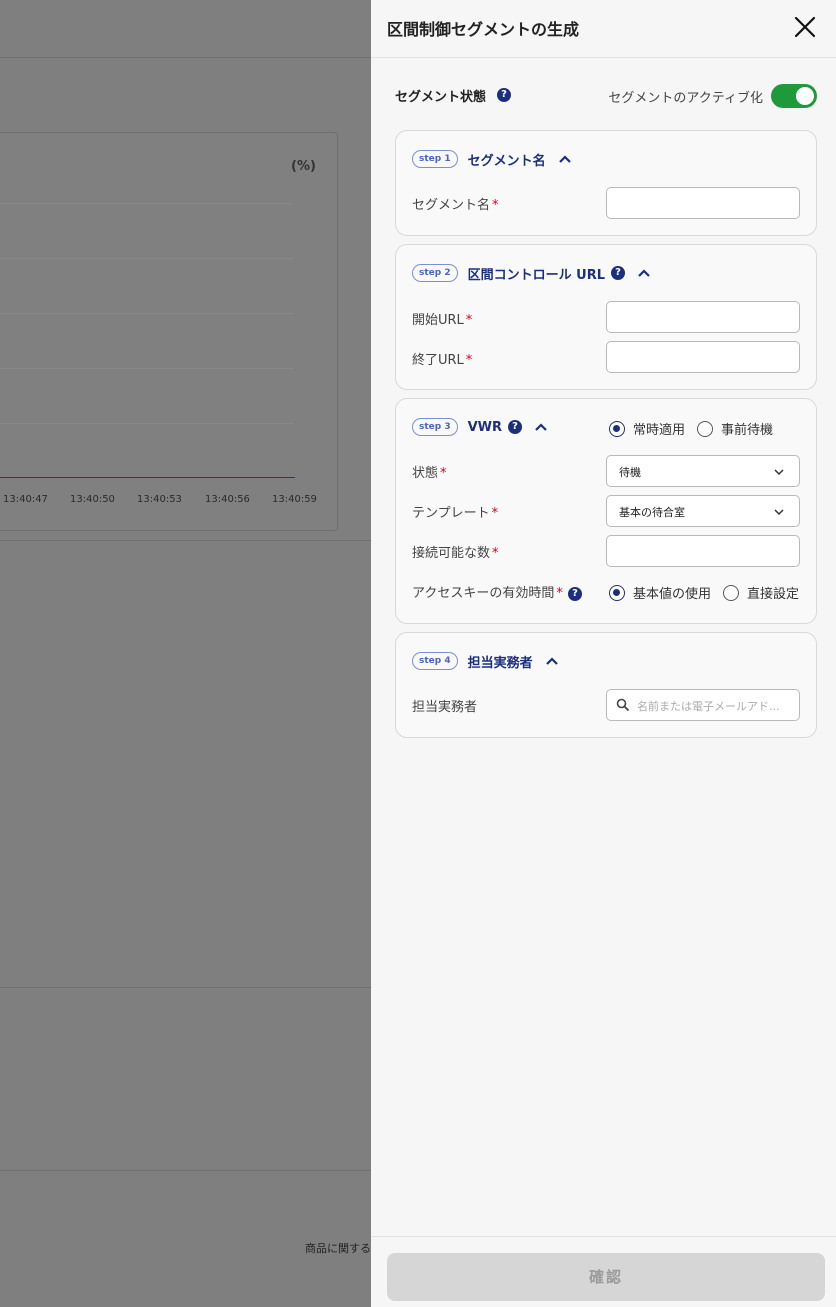  What do you see at coordinates (485, 427) in the screenshot?
I see `step3-title: VWR` at bounding box center [485, 427].